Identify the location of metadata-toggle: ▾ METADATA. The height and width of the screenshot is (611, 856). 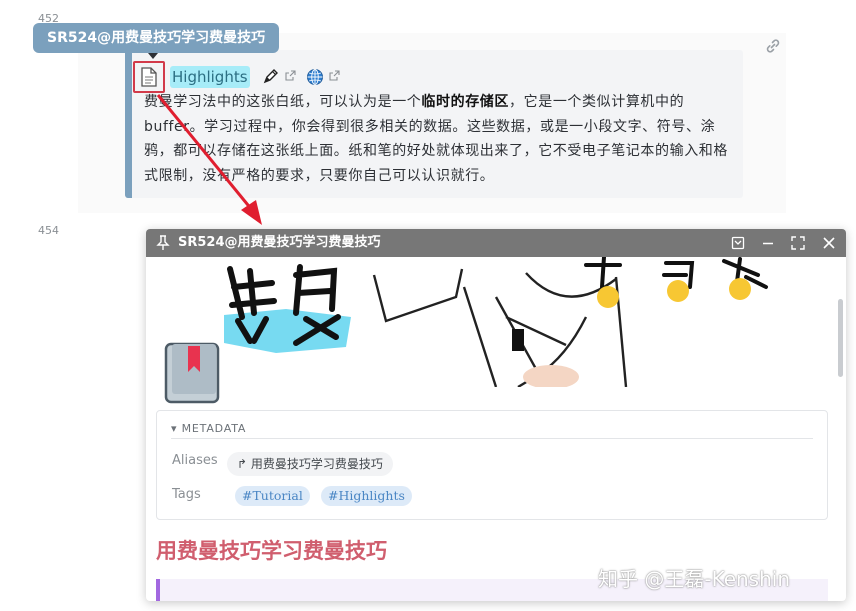
(208, 428).